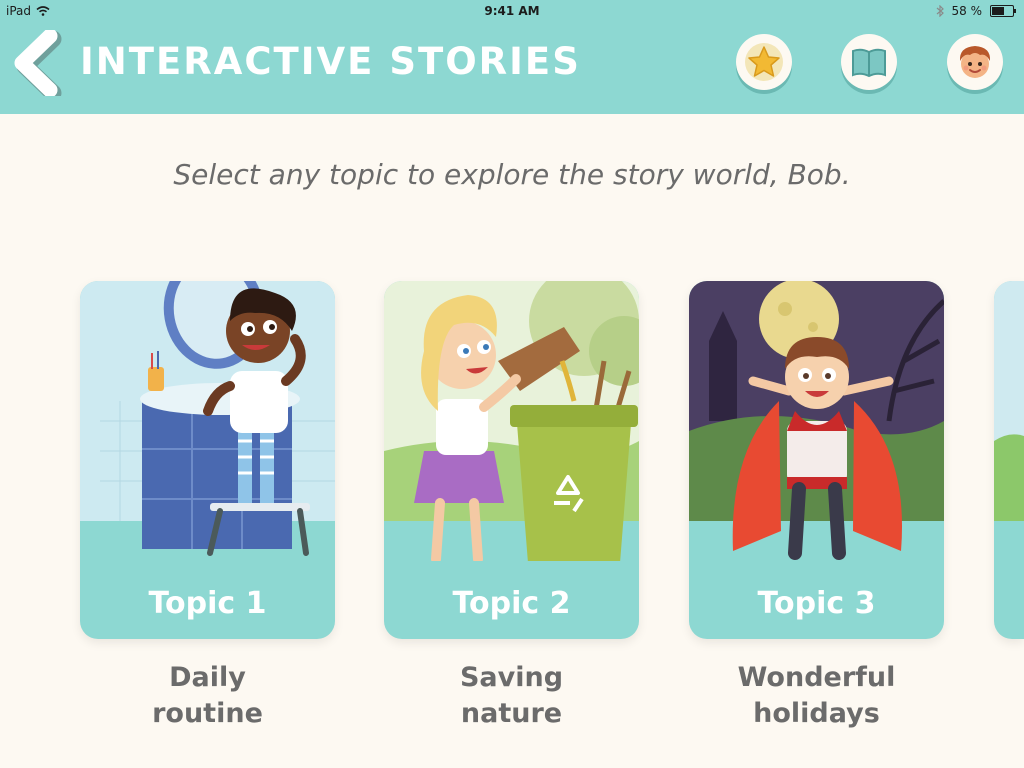 The height and width of the screenshot is (768, 1024). I want to click on status-bar: iPad 9:41 AM 58 %, so click(512, 11).